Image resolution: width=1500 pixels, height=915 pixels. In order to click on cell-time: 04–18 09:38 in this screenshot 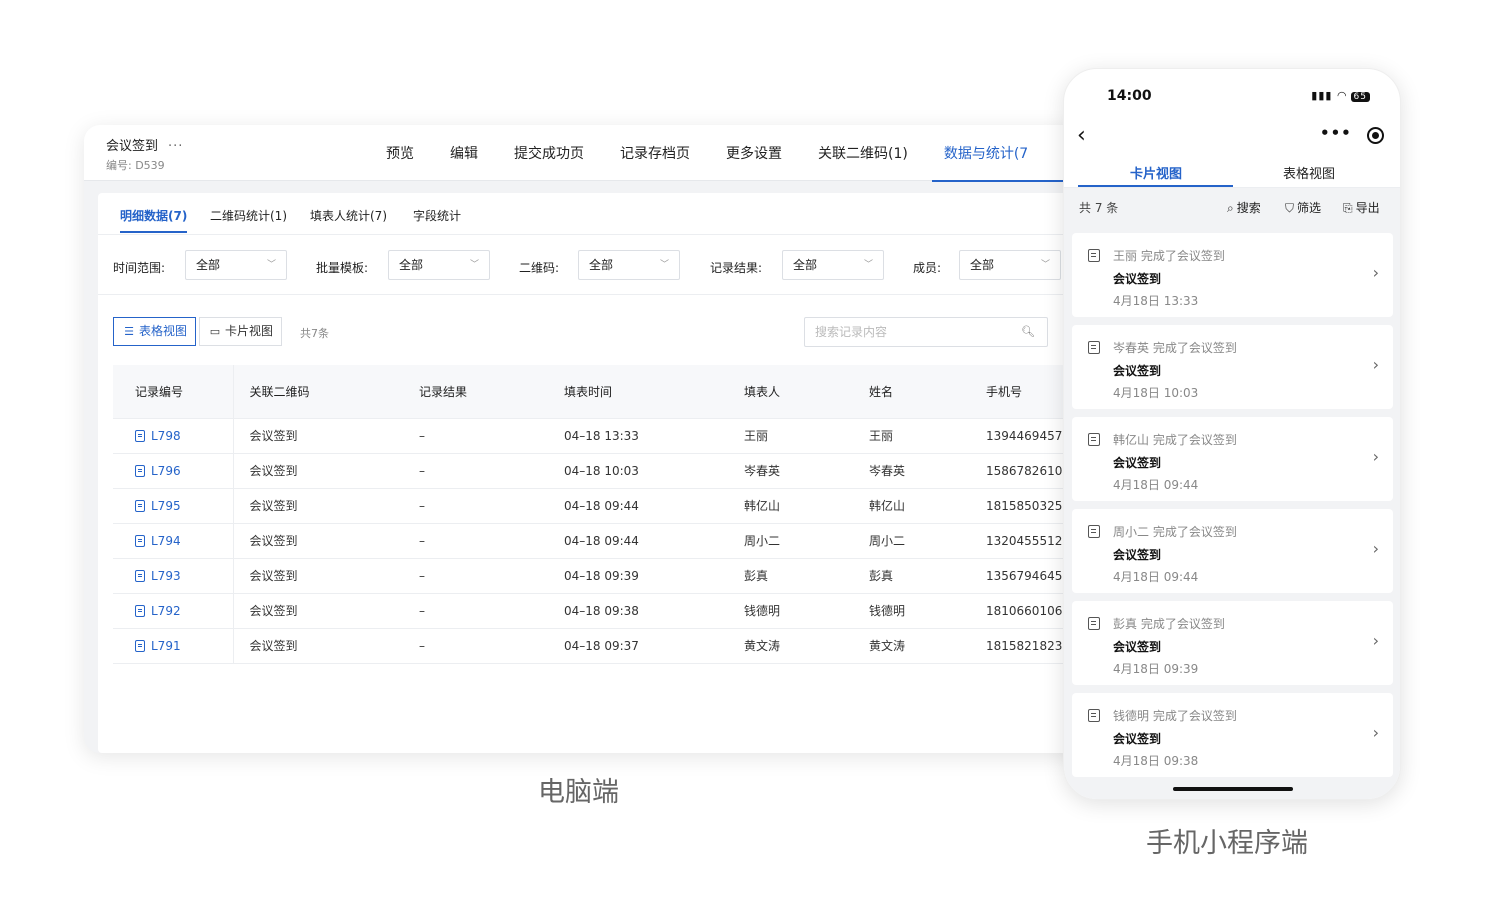, I will do `click(638, 611)`.